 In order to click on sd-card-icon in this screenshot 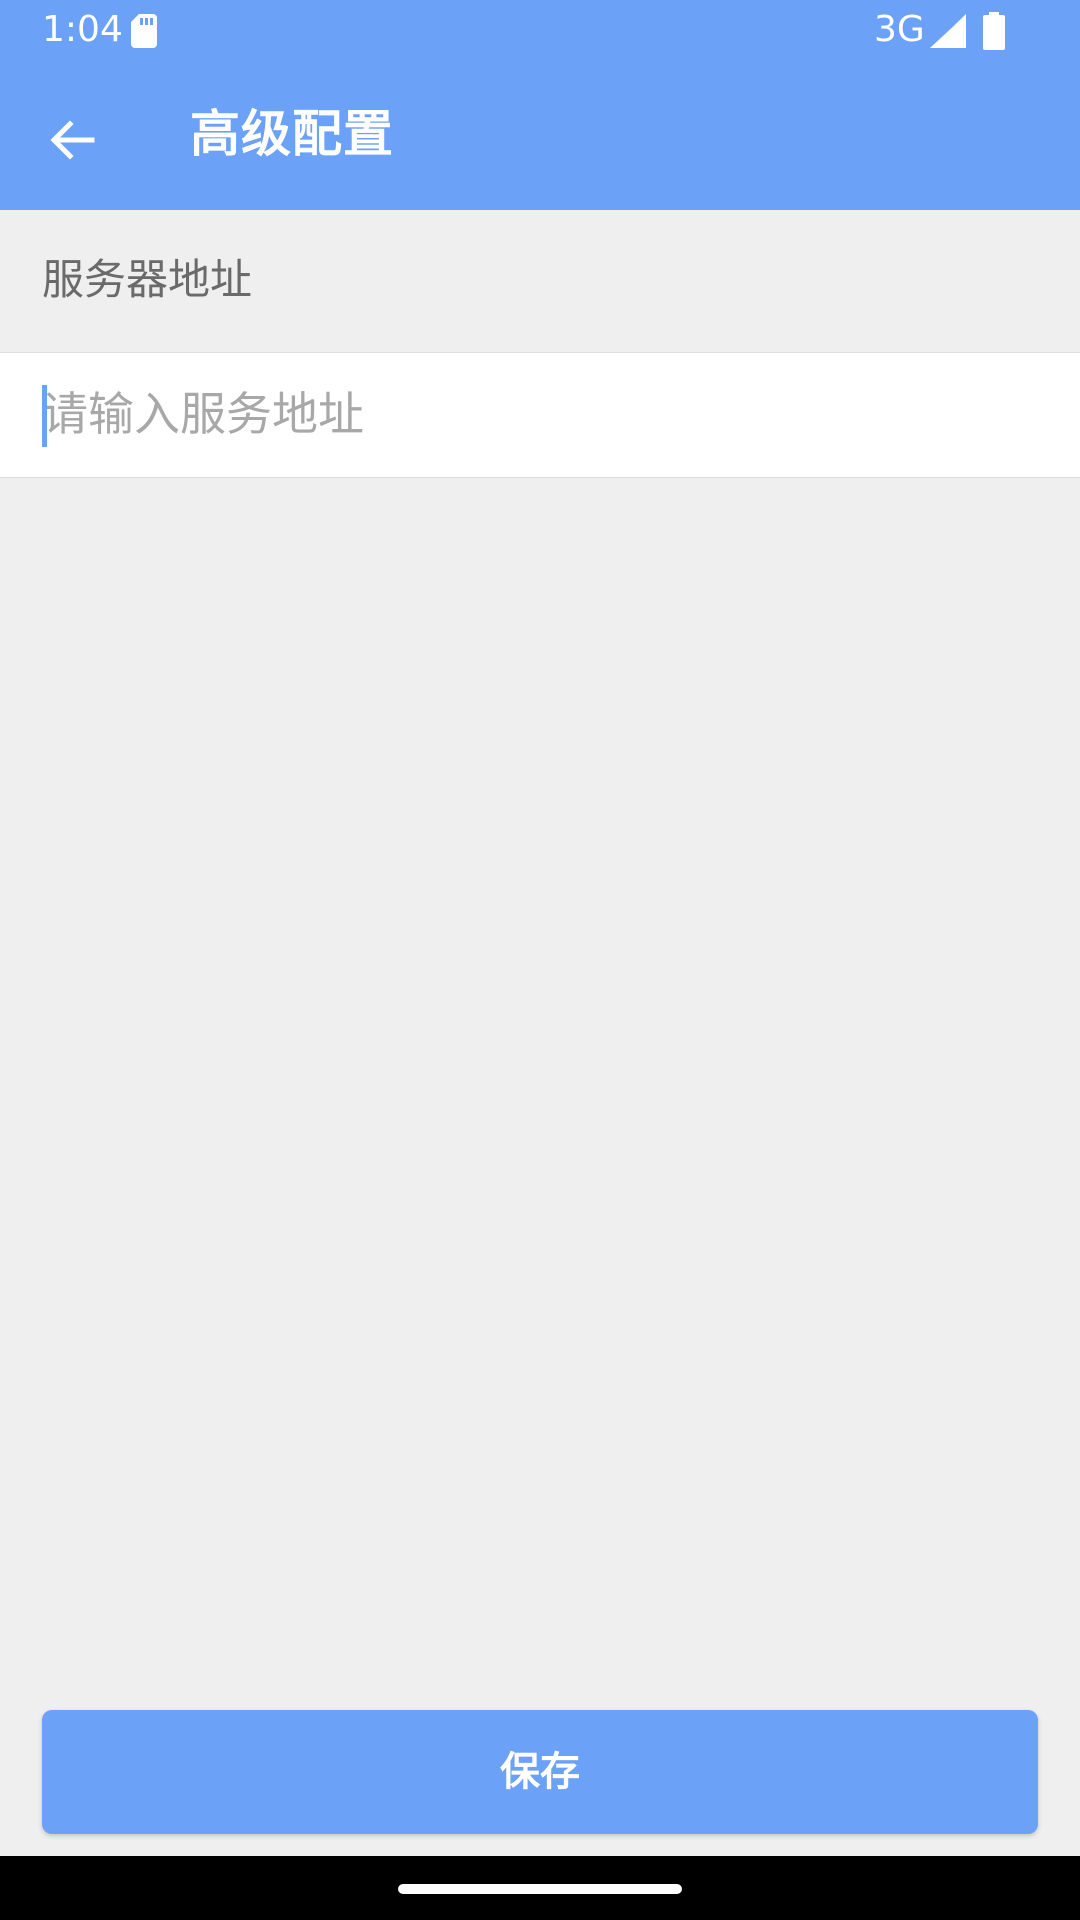, I will do `click(144, 31)`.